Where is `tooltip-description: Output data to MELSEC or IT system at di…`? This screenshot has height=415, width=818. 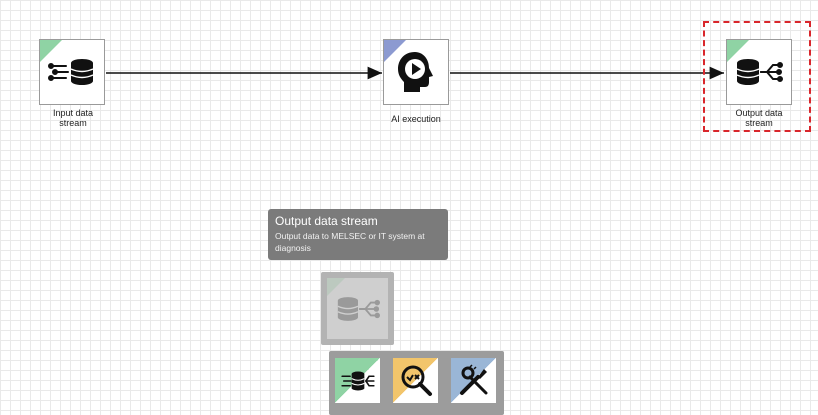 tooltip-description: Output data to MELSEC or IT system at di… is located at coordinates (358, 242).